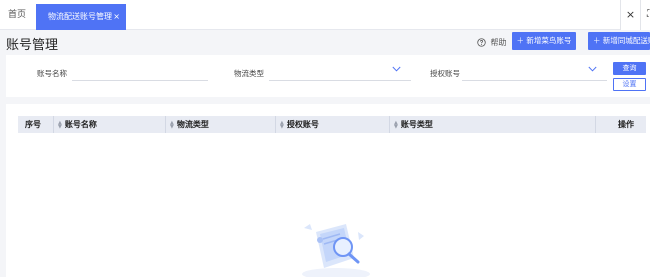 The height and width of the screenshot is (277, 650). I want to click on account-name-label: 账号名称, so click(52, 73).